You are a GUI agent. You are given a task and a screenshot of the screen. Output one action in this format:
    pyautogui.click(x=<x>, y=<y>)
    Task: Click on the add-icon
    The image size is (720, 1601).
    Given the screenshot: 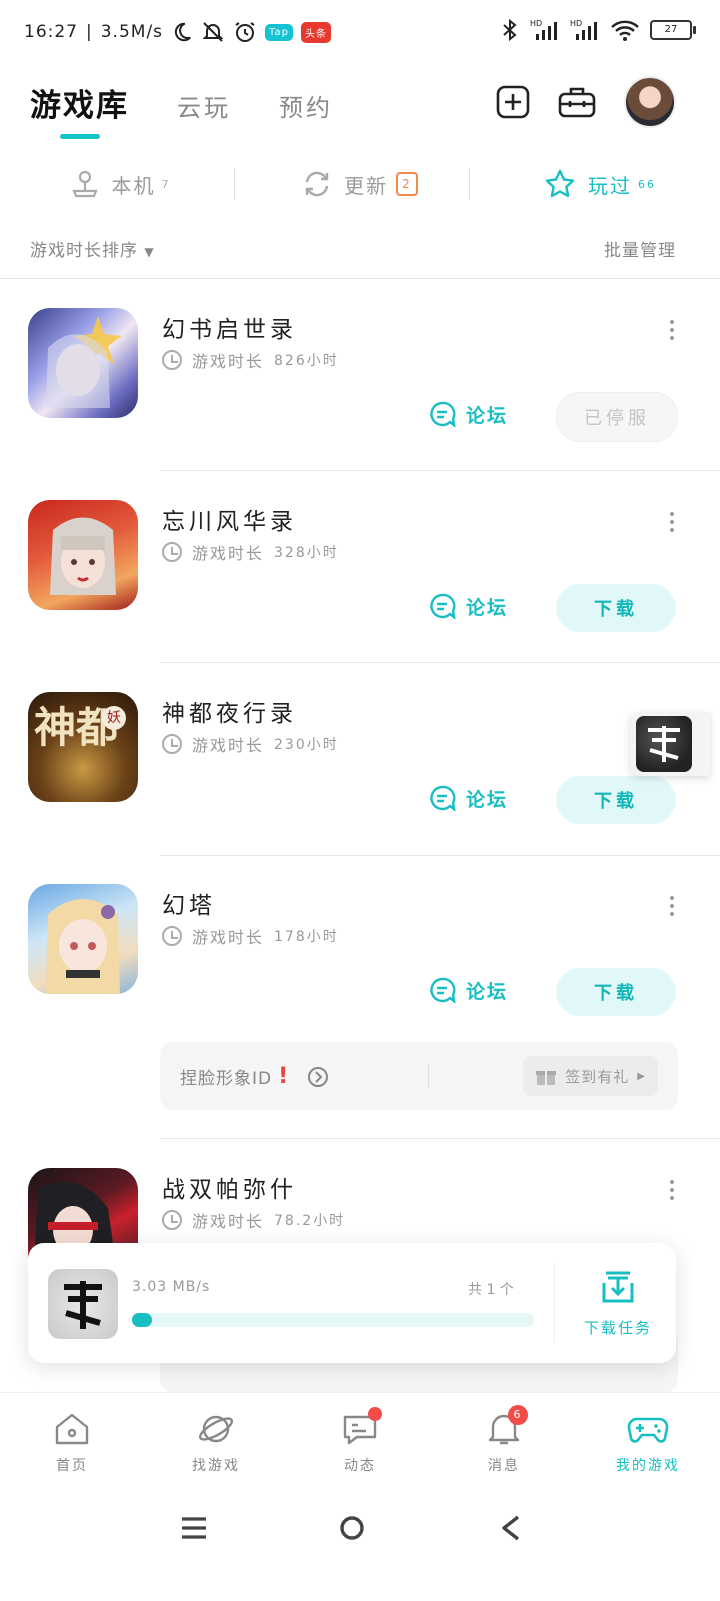 What is the action you would take?
    pyautogui.click(x=513, y=102)
    